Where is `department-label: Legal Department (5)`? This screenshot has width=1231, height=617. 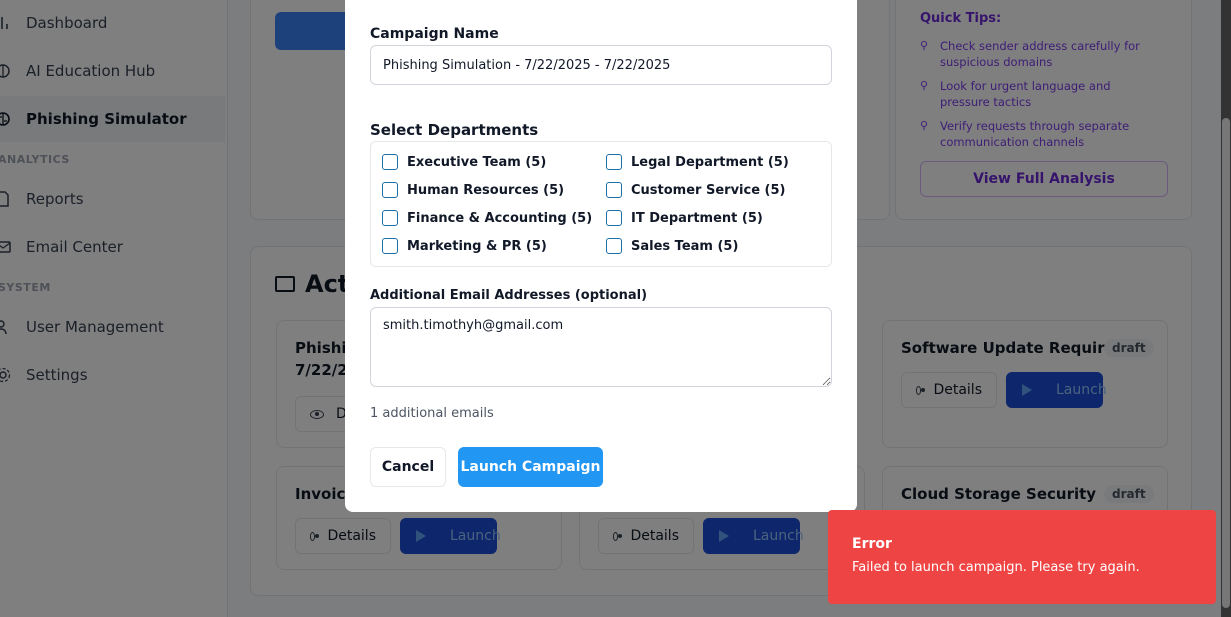 department-label: Legal Department (5) is located at coordinates (710, 162).